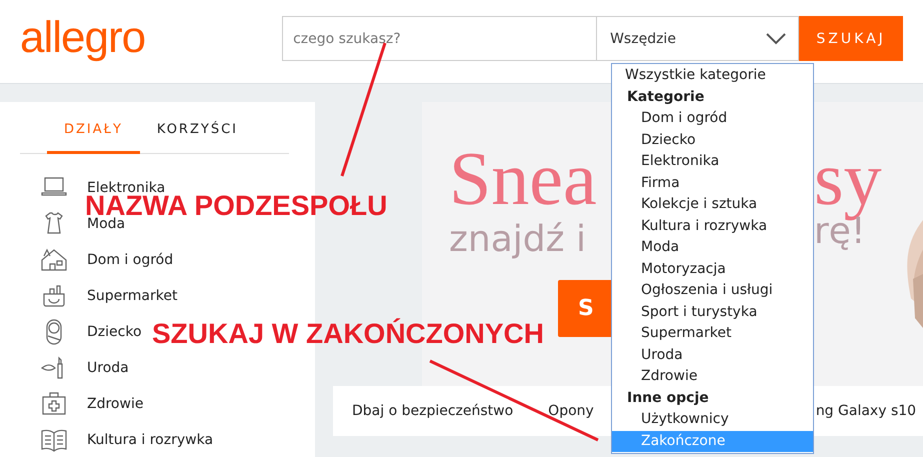 Image resolution: width=923 pixels, height=457 pixels. Describe the element at coordinates (712, 205) in the screenshot. I see `dropdown-option: Kolekcje i sztuka` at that location.